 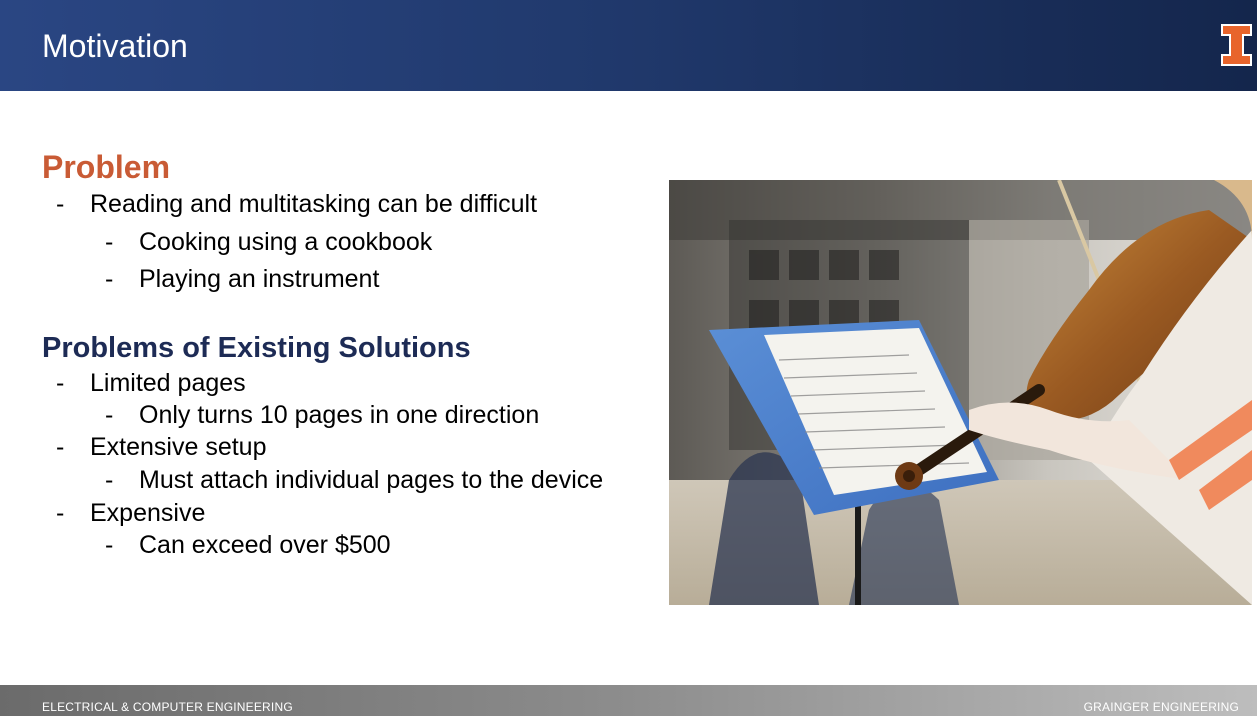 What do you see at coordinates (339, 415) in the screenshot?
I see `bullet-text: Only turns 10 pages in one direction` at bounding box center [339, 415].